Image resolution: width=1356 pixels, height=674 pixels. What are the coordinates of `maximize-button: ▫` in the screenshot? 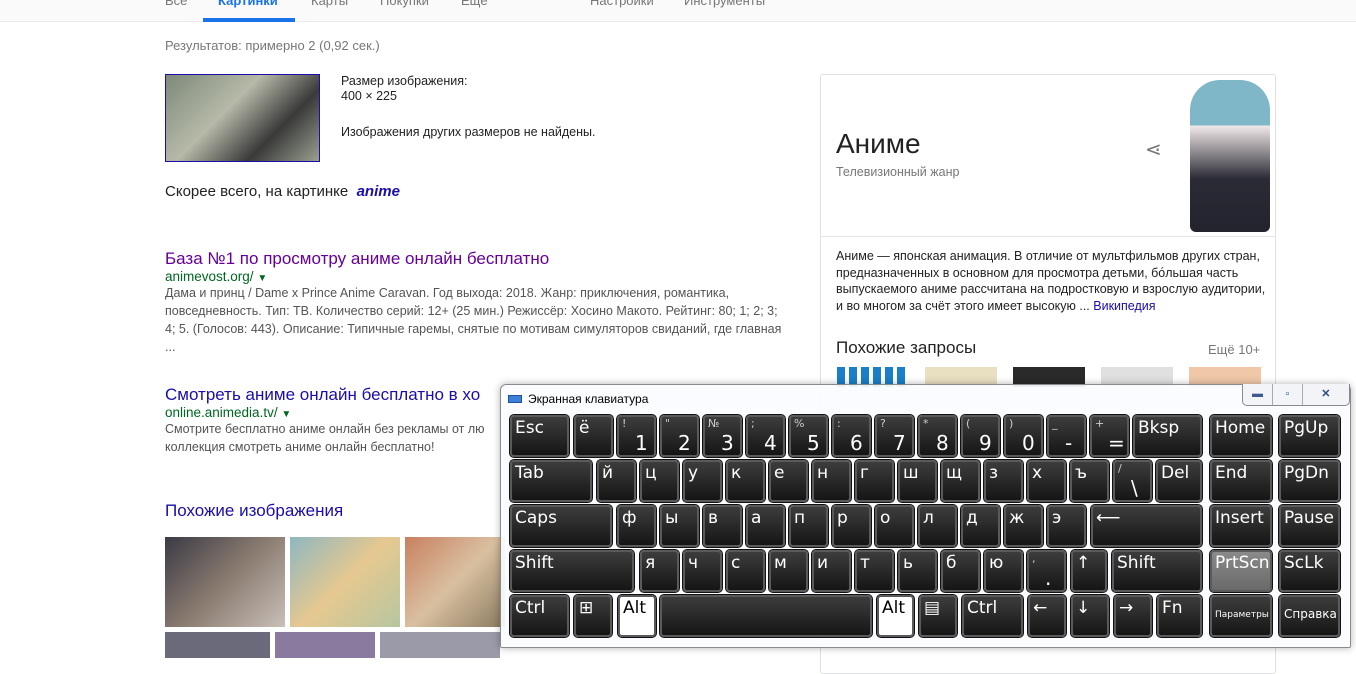 It's located at (1288, 394).